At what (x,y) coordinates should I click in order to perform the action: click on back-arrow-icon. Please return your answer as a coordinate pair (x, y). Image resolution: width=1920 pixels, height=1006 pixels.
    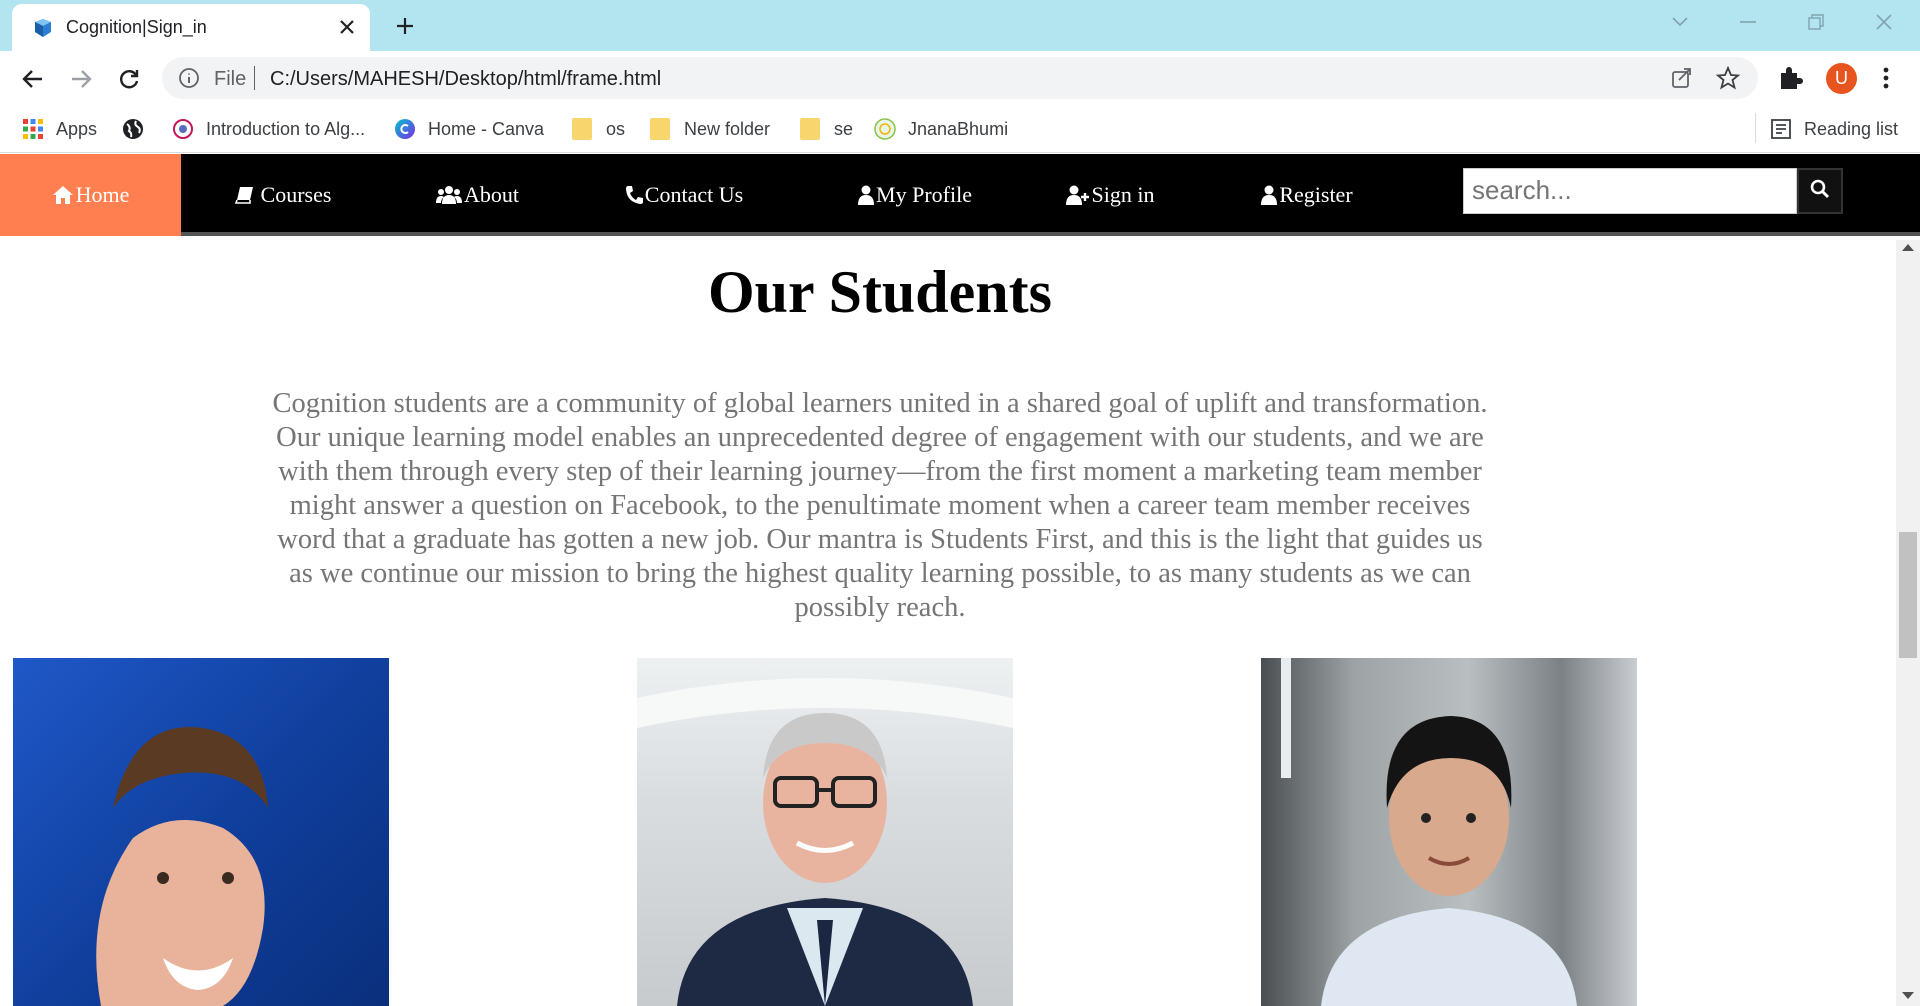
    Looking at the image, I should click on (33, 79).